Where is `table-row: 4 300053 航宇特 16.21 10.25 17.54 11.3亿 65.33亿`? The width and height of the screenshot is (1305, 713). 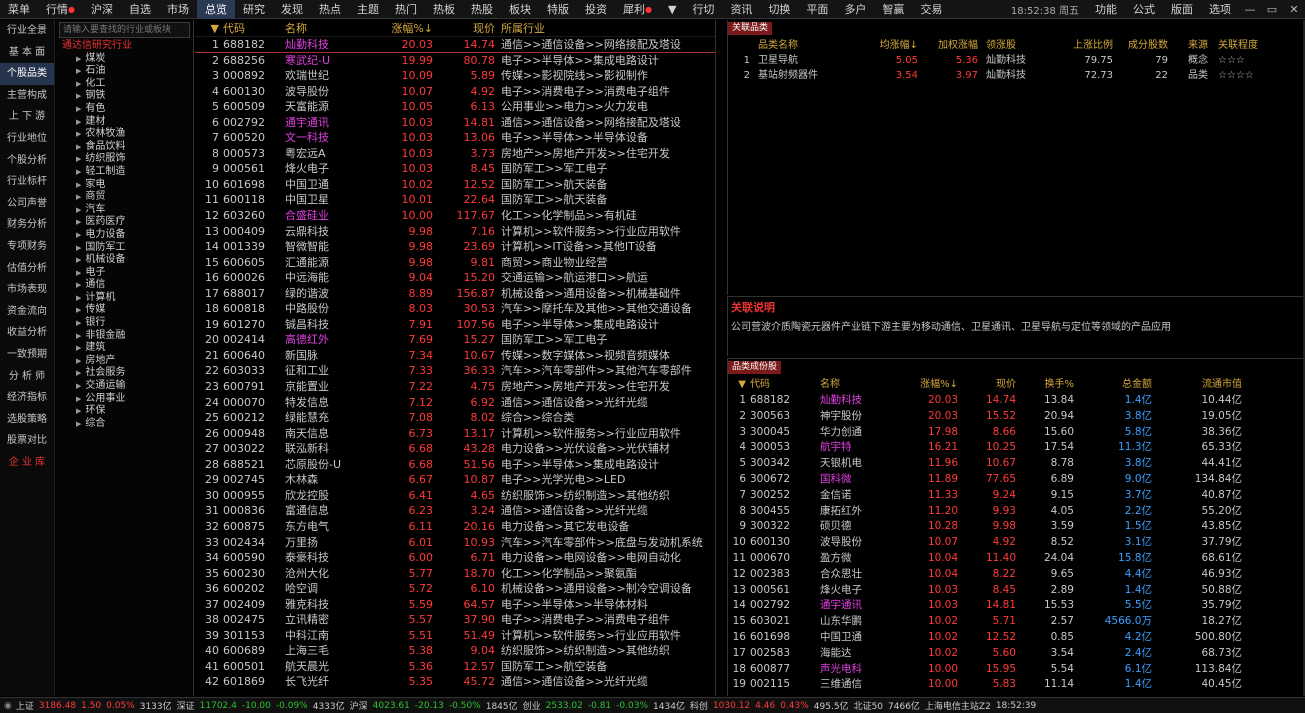 table-row: 4 300053 航宇特 16.21 10.25 17.54 11.3亿 65.33亿 is located at coordinates (1016, 448).